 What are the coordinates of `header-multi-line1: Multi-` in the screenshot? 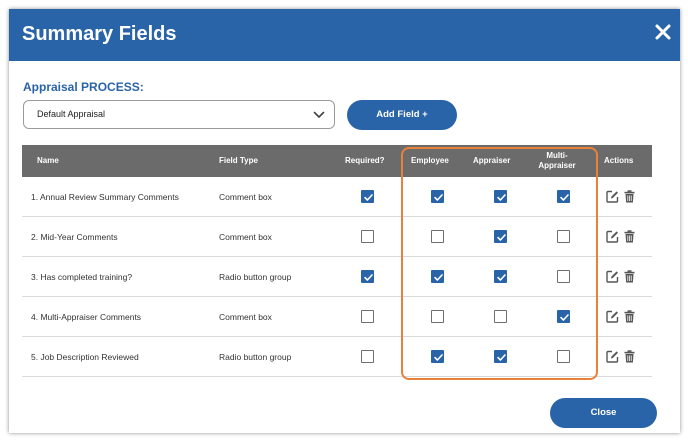 It's located at (557, 155).